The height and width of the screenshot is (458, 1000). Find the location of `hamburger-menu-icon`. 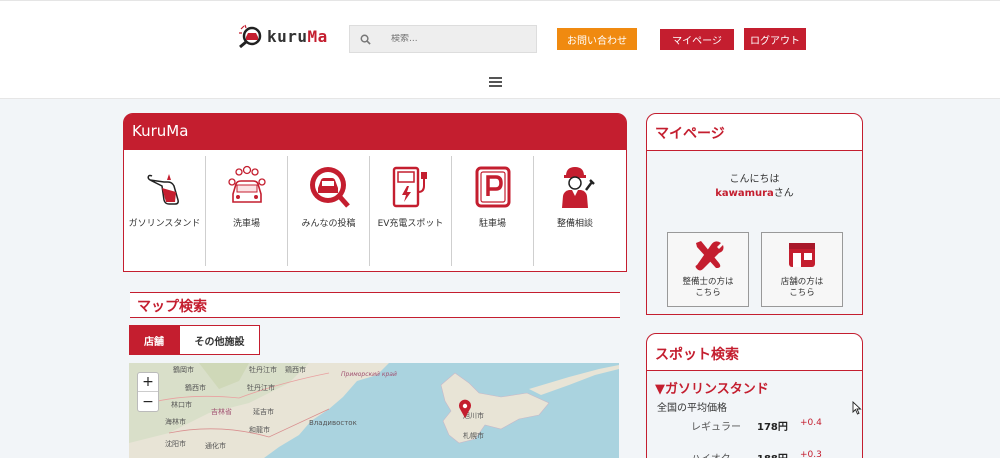

hamburger-menu-icon is located at coordinates (495, 82).